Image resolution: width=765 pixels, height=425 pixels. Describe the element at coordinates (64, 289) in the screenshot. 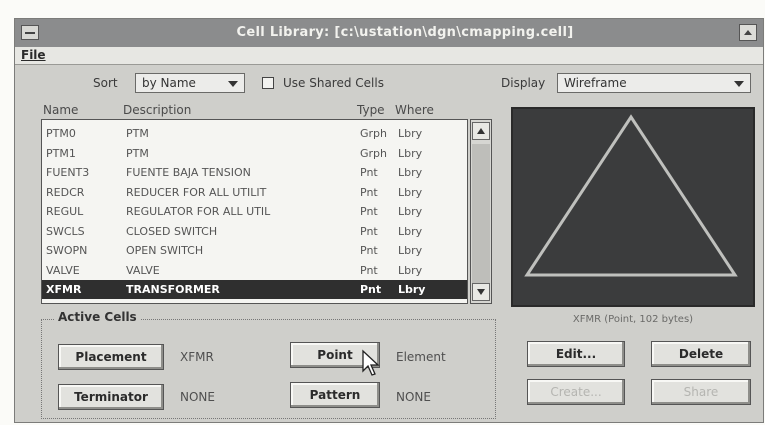

I see `cell-name: XFMR` at that location.